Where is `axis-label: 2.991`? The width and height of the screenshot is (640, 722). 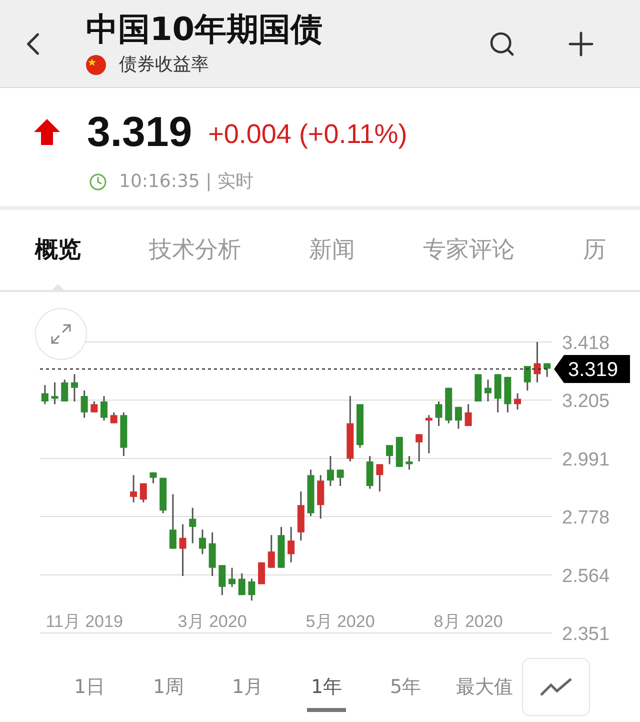
axis-label: 2.991 is located at coordinates (586, 459).